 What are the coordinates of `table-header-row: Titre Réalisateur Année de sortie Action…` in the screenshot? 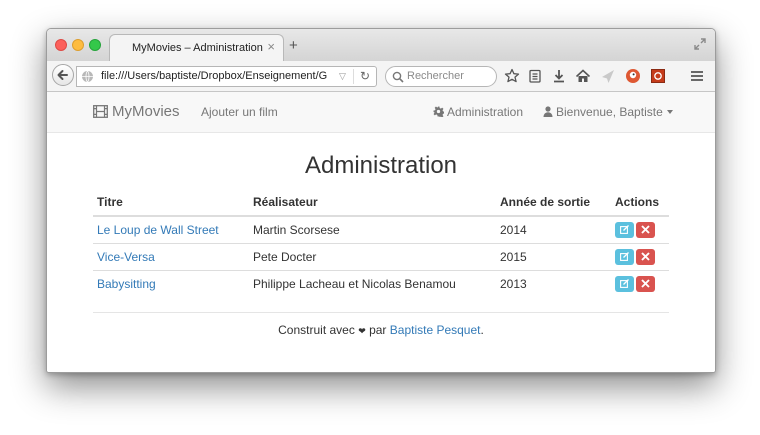 It's located at (381, 204).